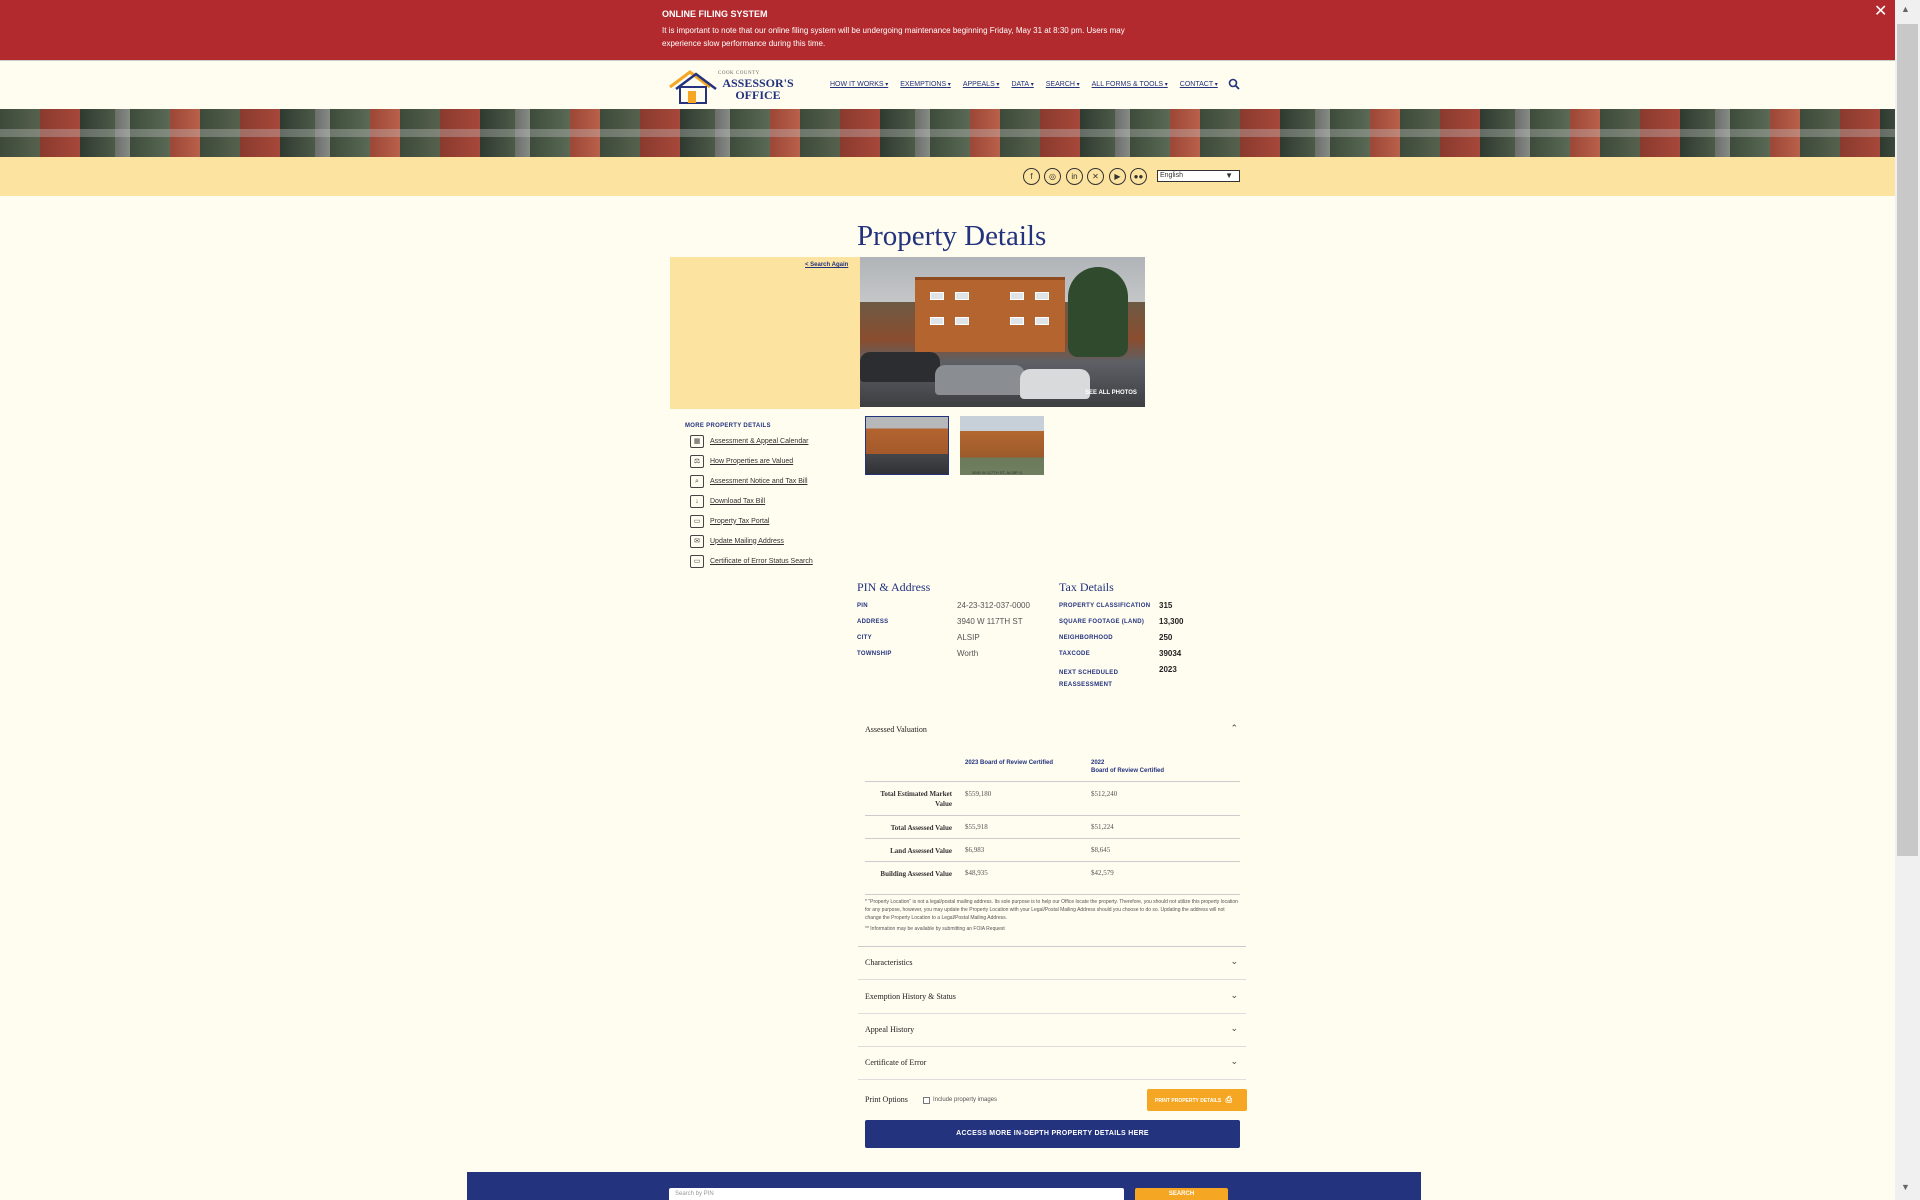  I want to click on calendar-link: ▦ Assessment & Appeal Calendar, so click(749, 441).